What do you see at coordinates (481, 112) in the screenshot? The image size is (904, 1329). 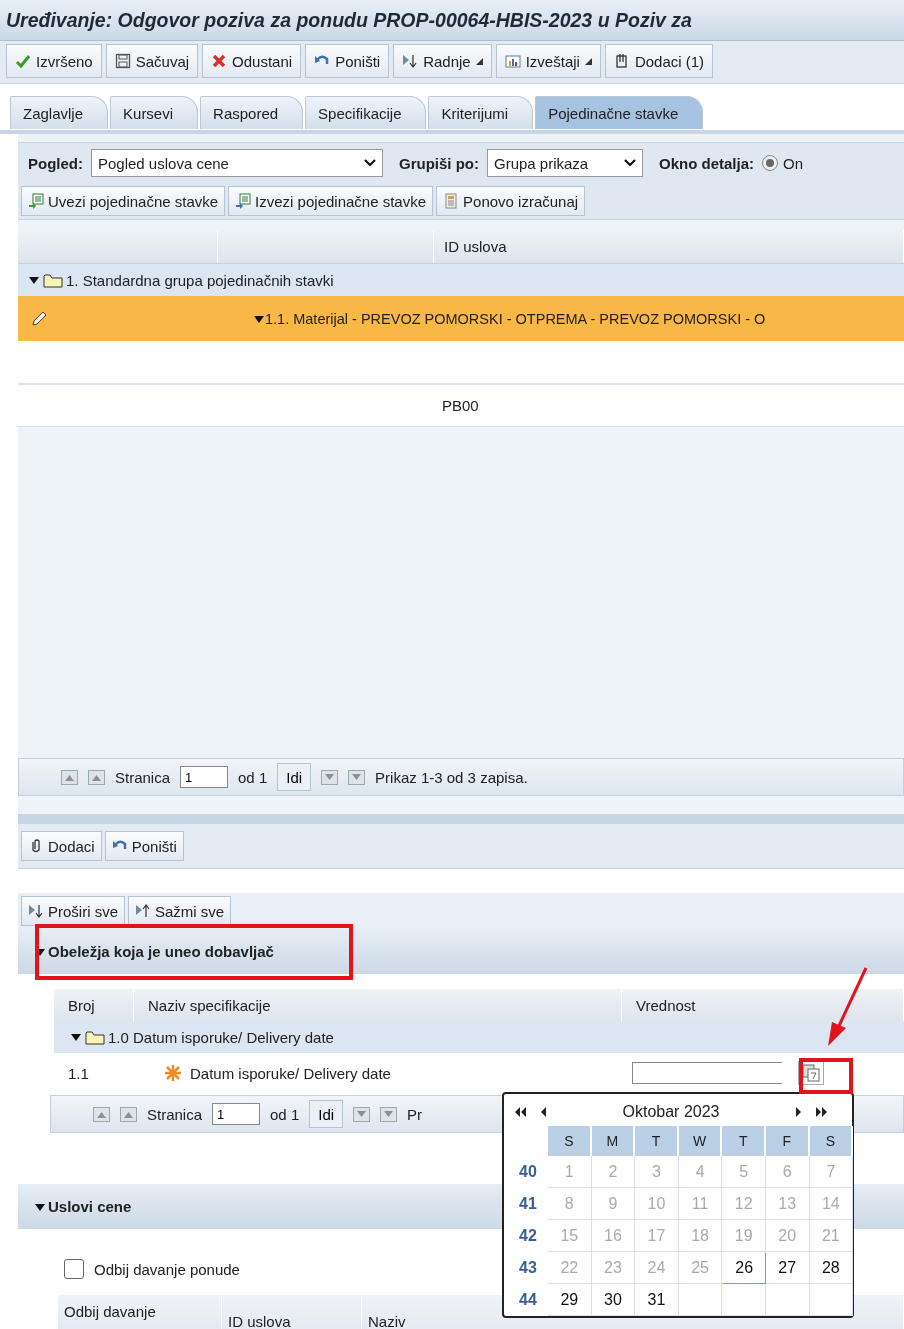 I see `tab: Kriterijumi` at bounding box center [481, 112].